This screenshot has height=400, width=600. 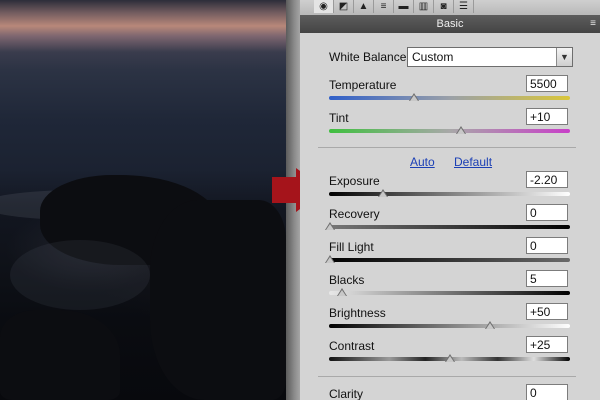 I want to click on exposure-slider, so click(x=449, y=194).